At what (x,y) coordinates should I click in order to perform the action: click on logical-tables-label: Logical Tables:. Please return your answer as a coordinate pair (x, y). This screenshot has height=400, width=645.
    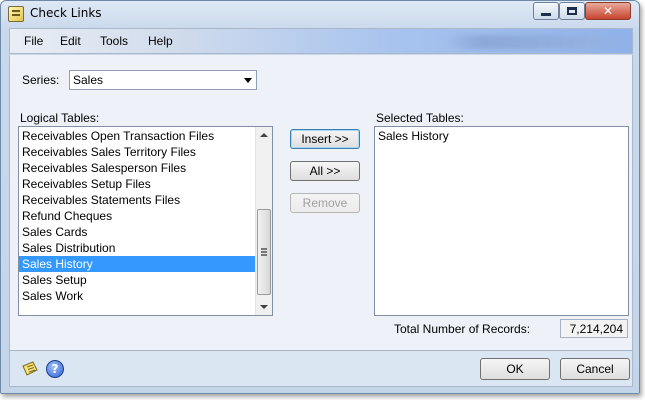
    Looking at the image, I should click on (60, 118).